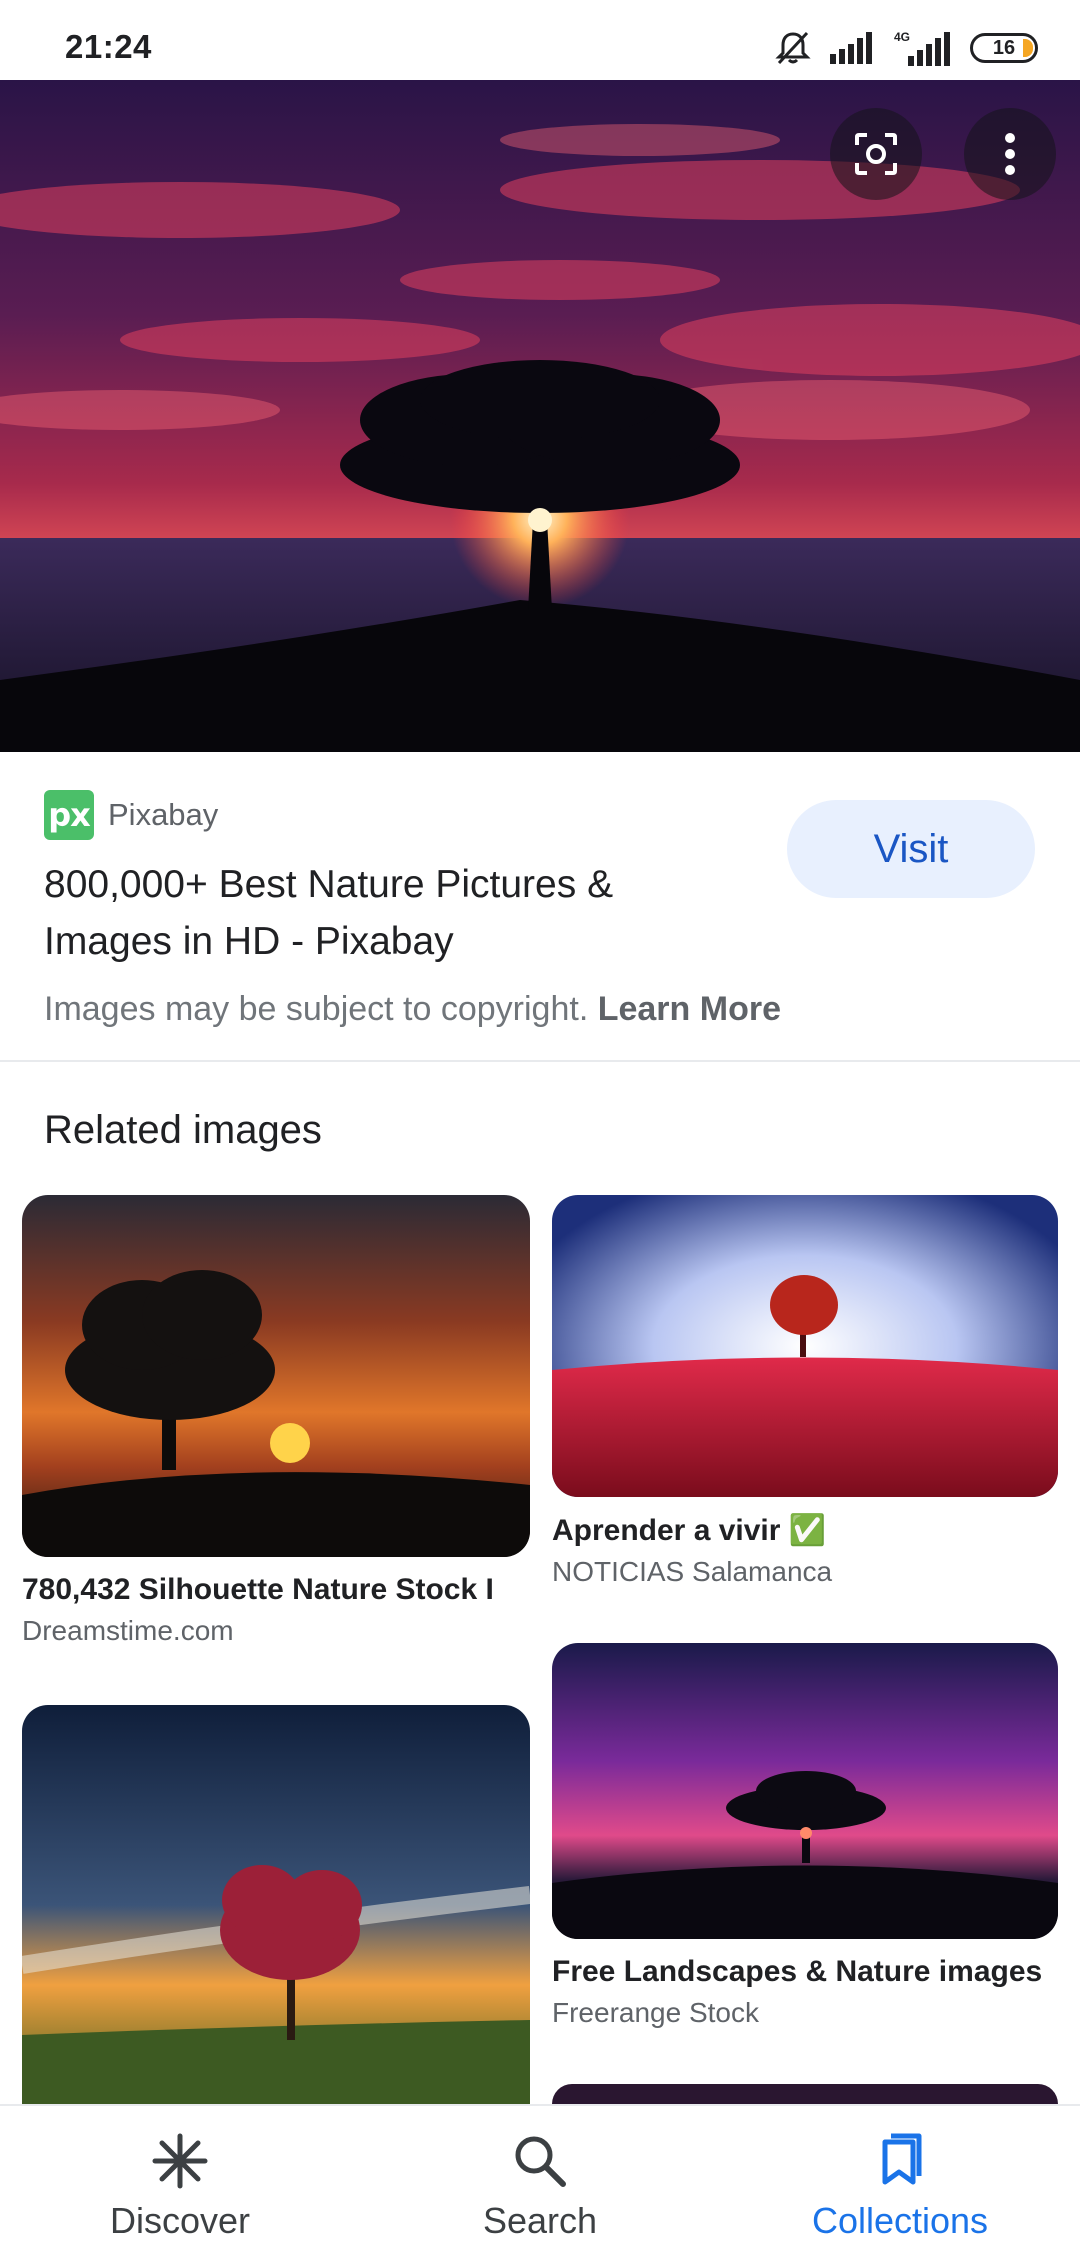  I want to click on related-image-source: NOTICIAS Salamanca, so click(692, 1571).